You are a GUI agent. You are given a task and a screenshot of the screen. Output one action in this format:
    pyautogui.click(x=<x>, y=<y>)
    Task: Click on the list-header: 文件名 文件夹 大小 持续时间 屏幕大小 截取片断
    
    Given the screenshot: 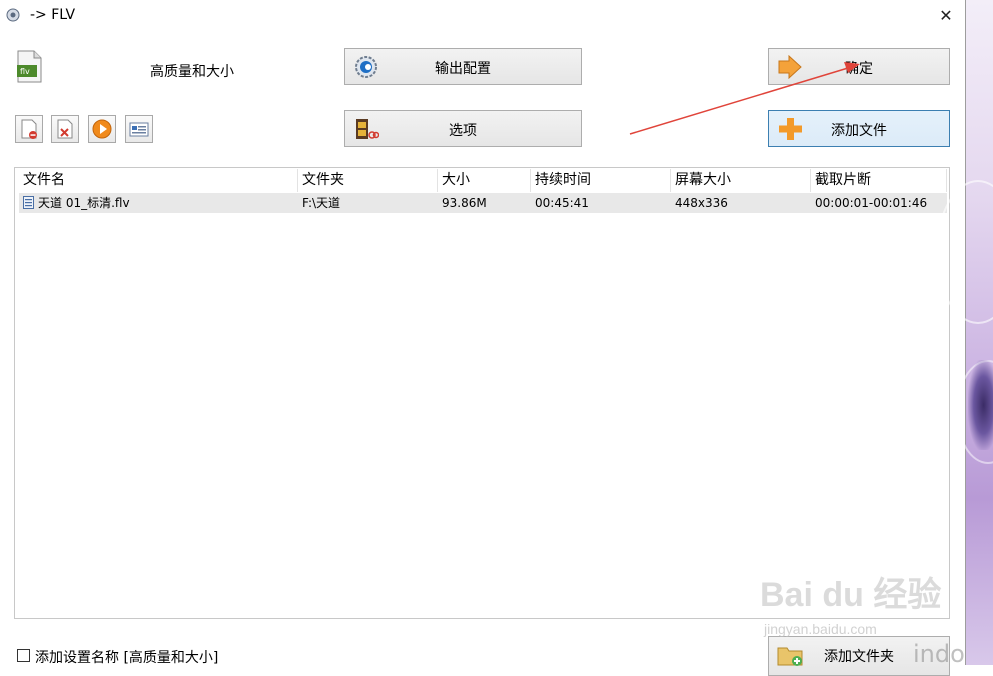 What is the action you would take?
    pyautogui.click(x=483, y=180)
    